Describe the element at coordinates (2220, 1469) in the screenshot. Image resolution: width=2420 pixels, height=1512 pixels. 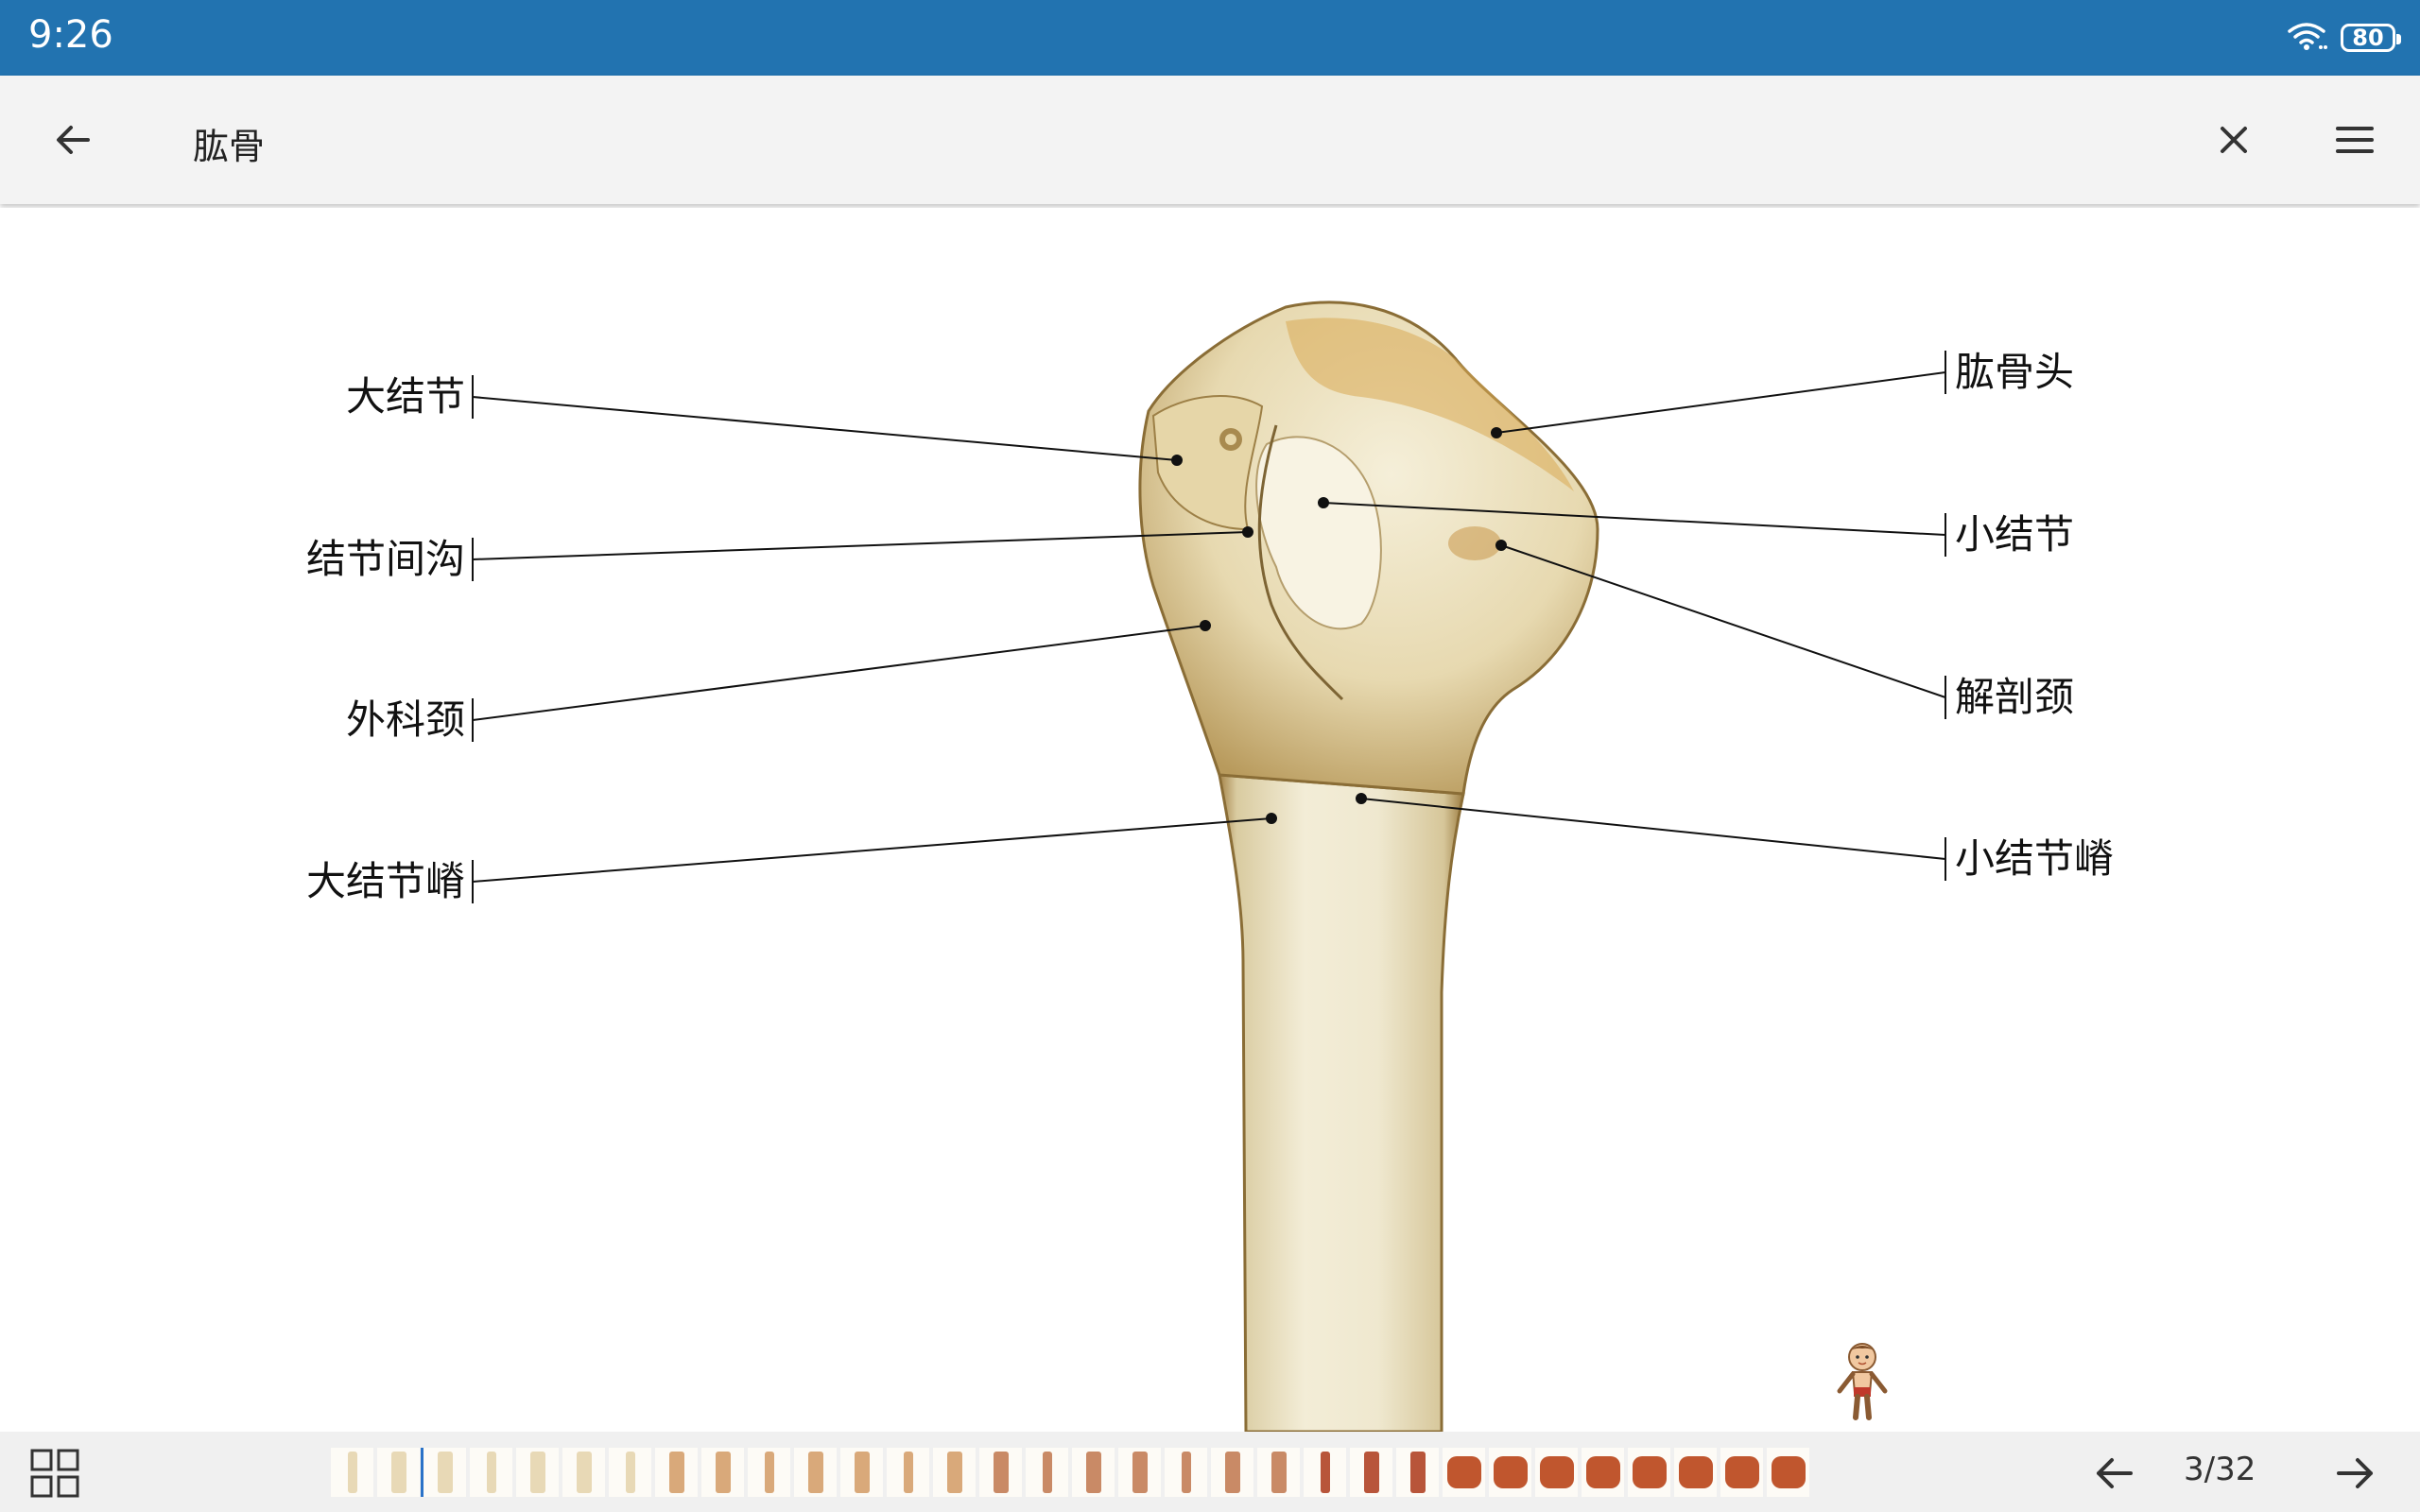
I see `page-indicator: 3/32` at that location.